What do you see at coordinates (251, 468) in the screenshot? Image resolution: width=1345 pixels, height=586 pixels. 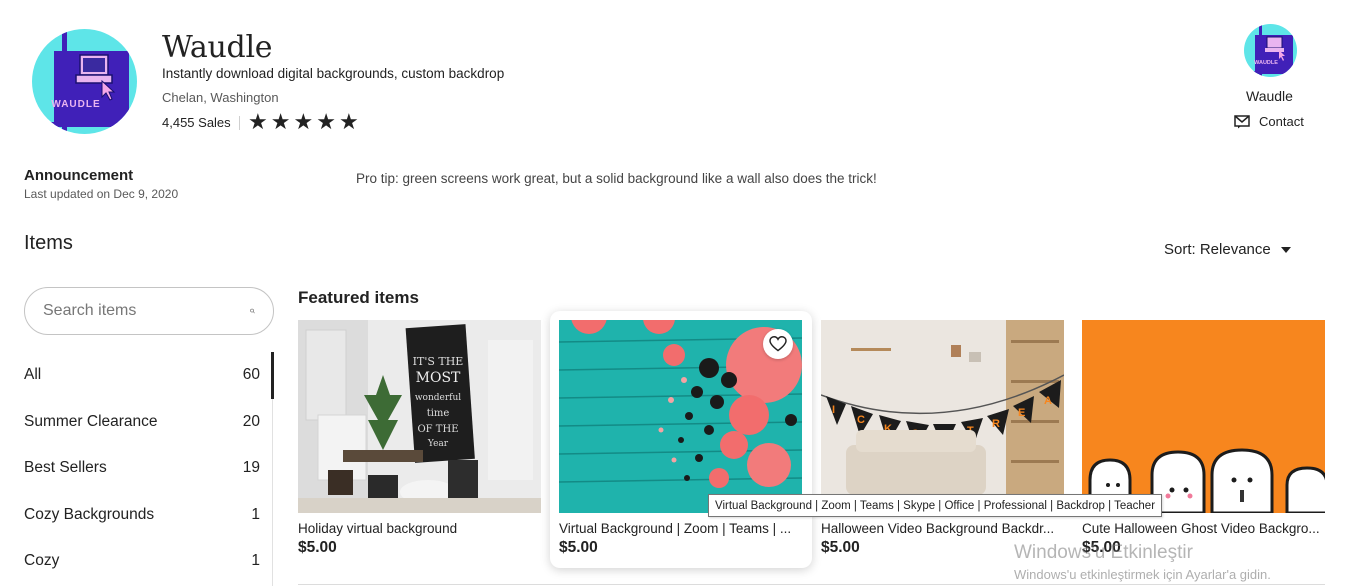 I see `category-count: 19` at bounding box center [251, 468].